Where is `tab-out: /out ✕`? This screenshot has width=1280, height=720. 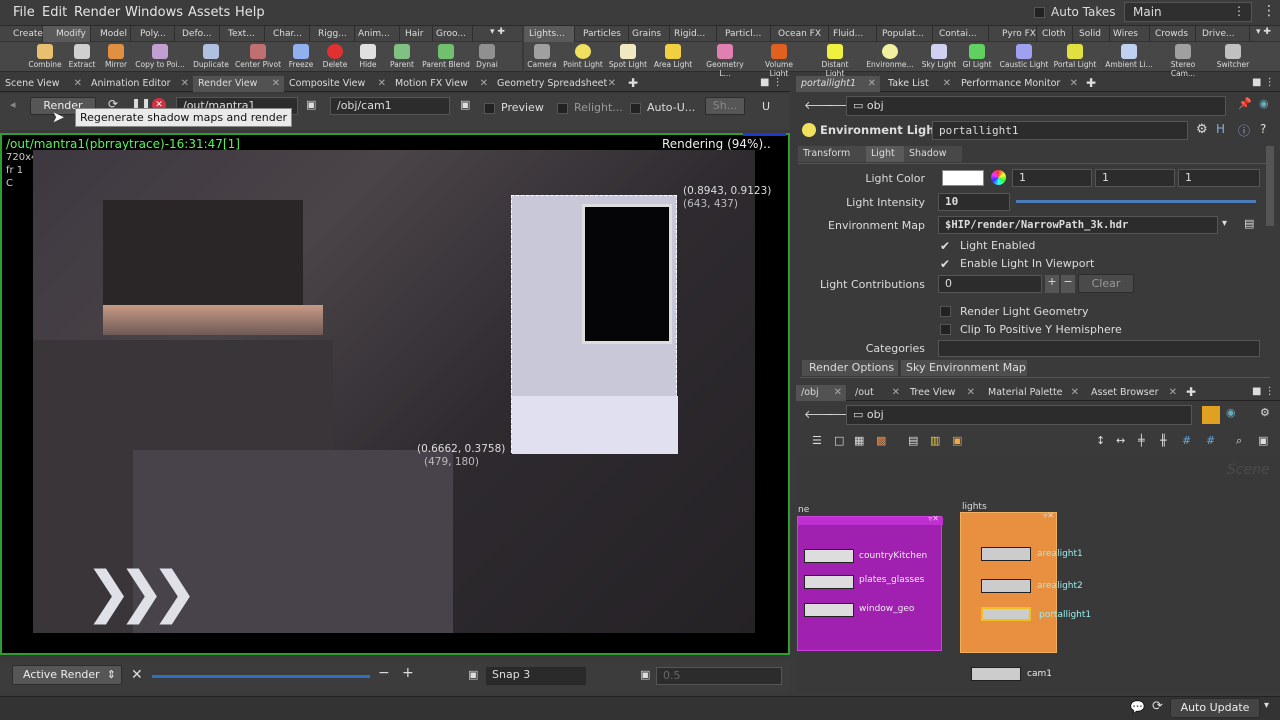 tab-out: /out ✕ is located at coordinates (877, 393).